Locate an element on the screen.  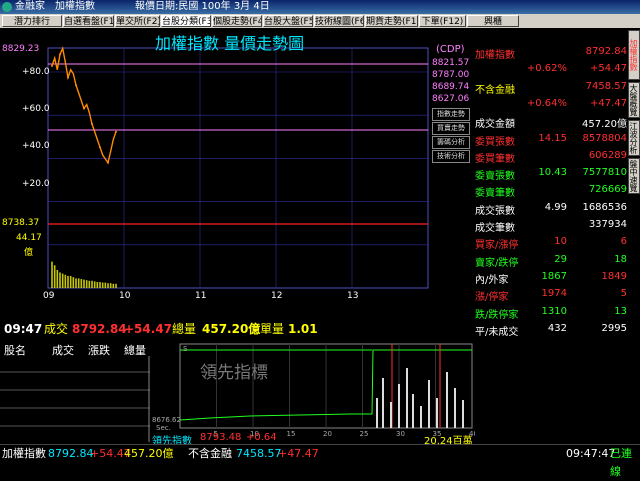
chart-side-button-2: 籌碼分析 is located at coordinates (451, 142).